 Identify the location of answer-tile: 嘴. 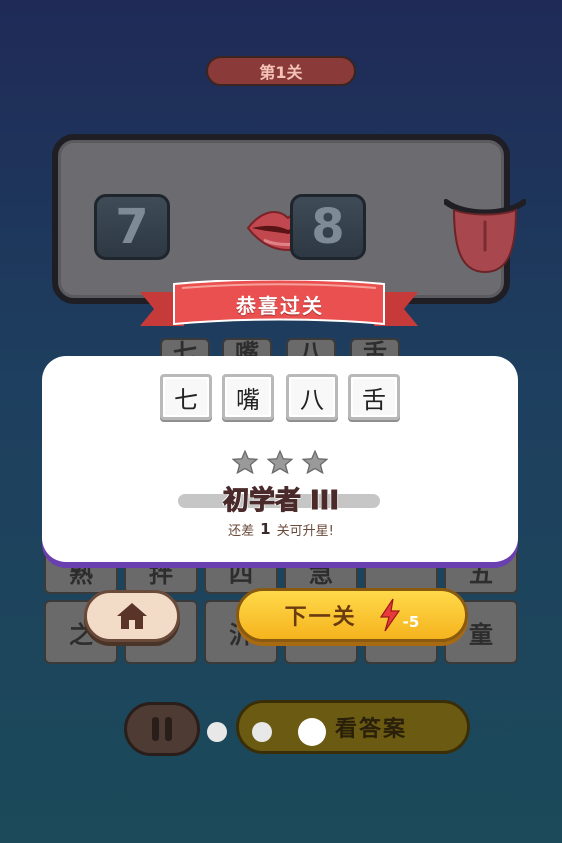
(248, 397).